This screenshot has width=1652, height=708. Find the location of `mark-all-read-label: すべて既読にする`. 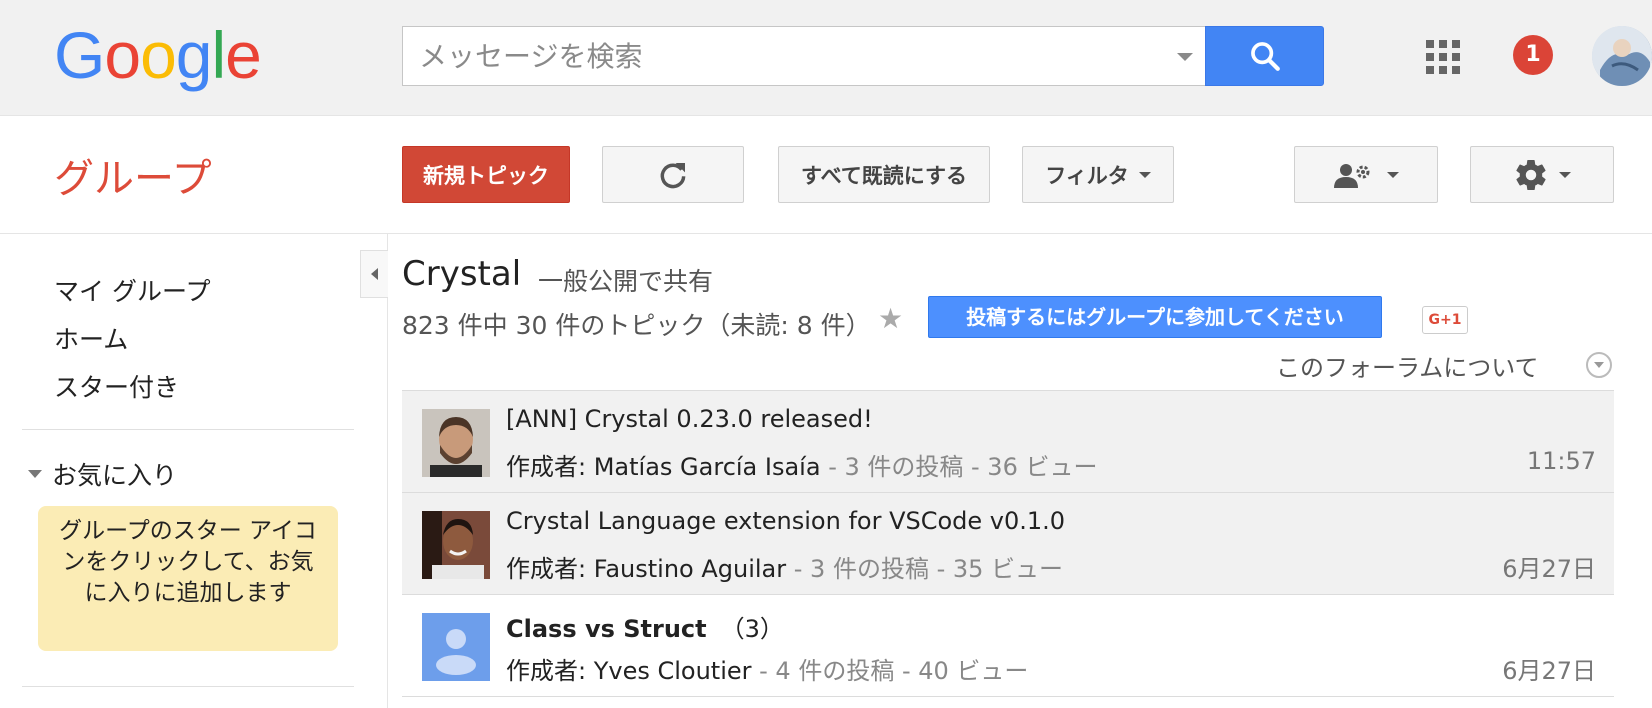

mark-all-read-label: すべて既読にする is located at coordinates (884, 175).